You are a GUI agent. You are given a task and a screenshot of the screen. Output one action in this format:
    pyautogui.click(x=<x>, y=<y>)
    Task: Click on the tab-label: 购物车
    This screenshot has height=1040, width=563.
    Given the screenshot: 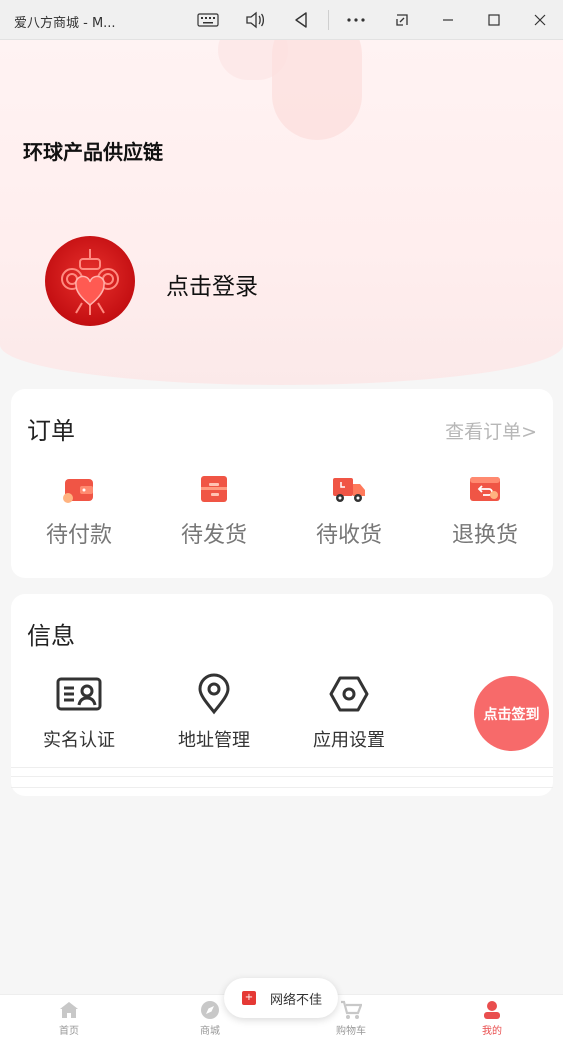 What is the action you would take?
    pyautogui.click(x=351, y=1031)
    